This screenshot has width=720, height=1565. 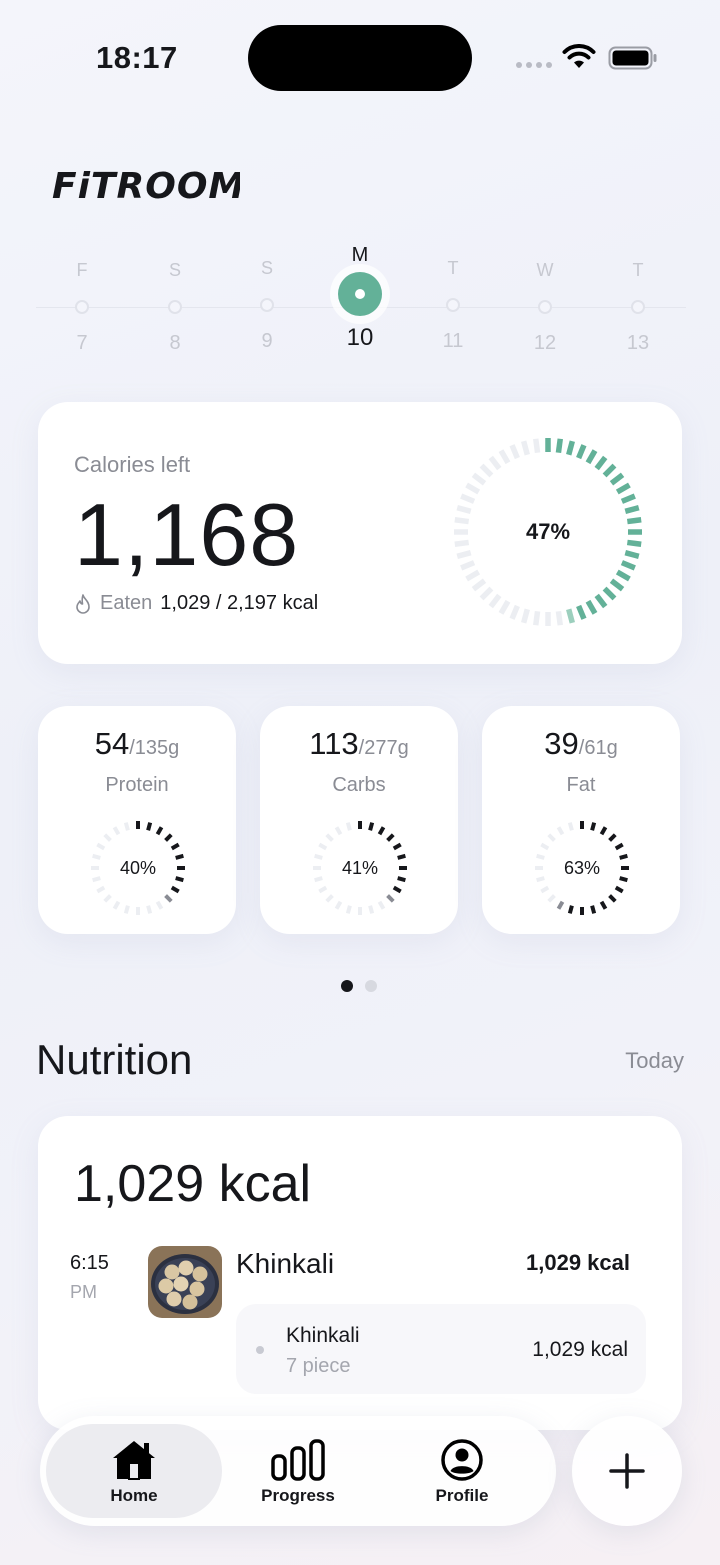 What do you see at coordinates (545, 343) in the screenshot?
I see `day-number: 12` at bounding box center [545, 343].